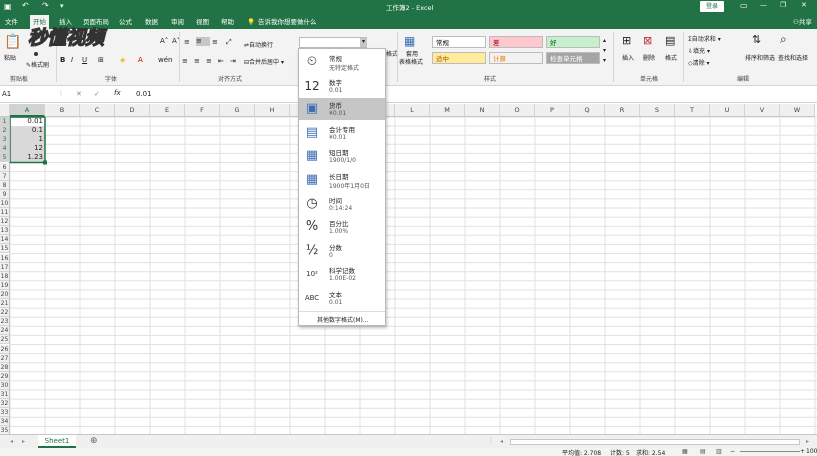 This screenshot has height=456, width=817. I want to click on row-header: 33, so click(5, 413).